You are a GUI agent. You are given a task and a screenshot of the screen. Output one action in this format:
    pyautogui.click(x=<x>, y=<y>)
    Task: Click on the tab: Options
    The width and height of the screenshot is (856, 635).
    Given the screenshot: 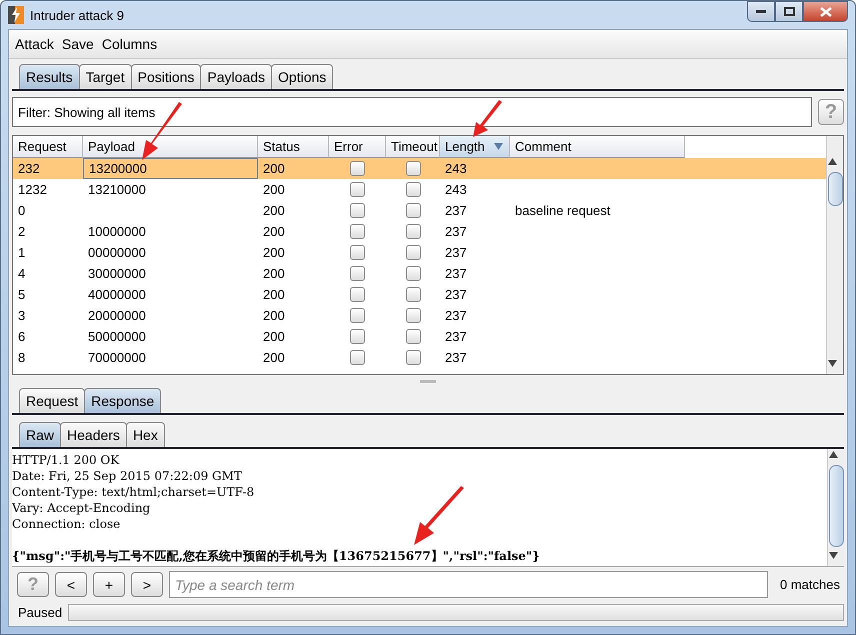 What is the action you would take?
    pyautogui.click(x=302, y=76)
    